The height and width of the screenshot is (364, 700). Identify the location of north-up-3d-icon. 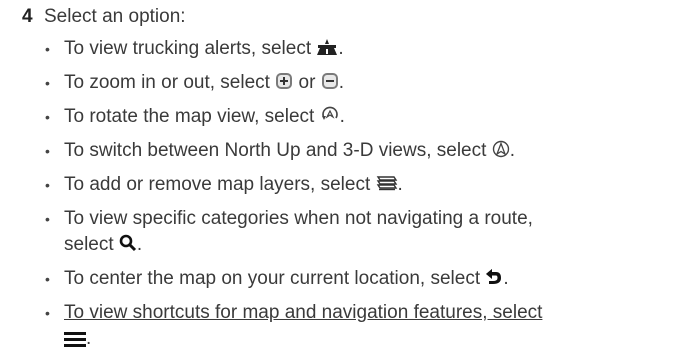
(501, 149).